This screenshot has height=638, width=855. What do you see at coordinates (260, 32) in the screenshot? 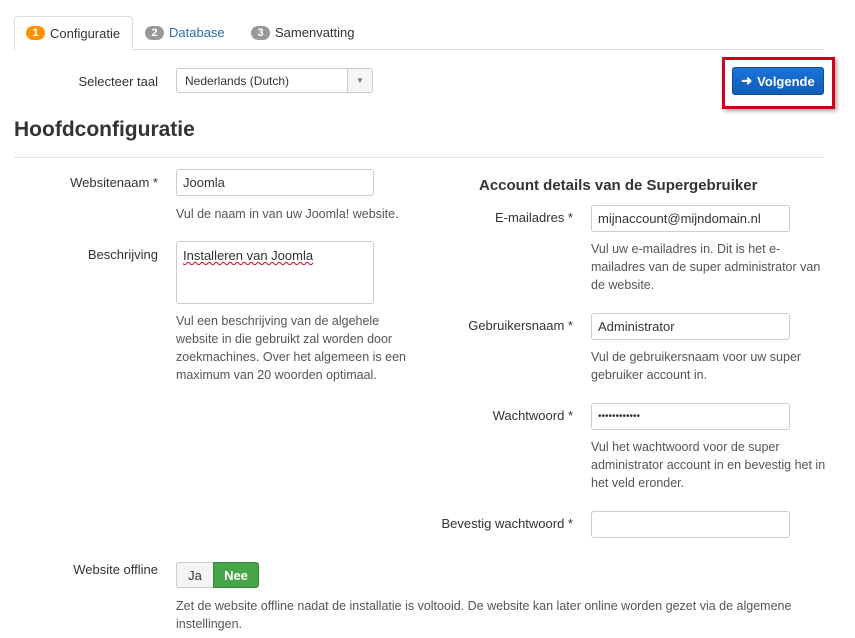
I see `step-badge: 3` at bounding box center [260, 32].